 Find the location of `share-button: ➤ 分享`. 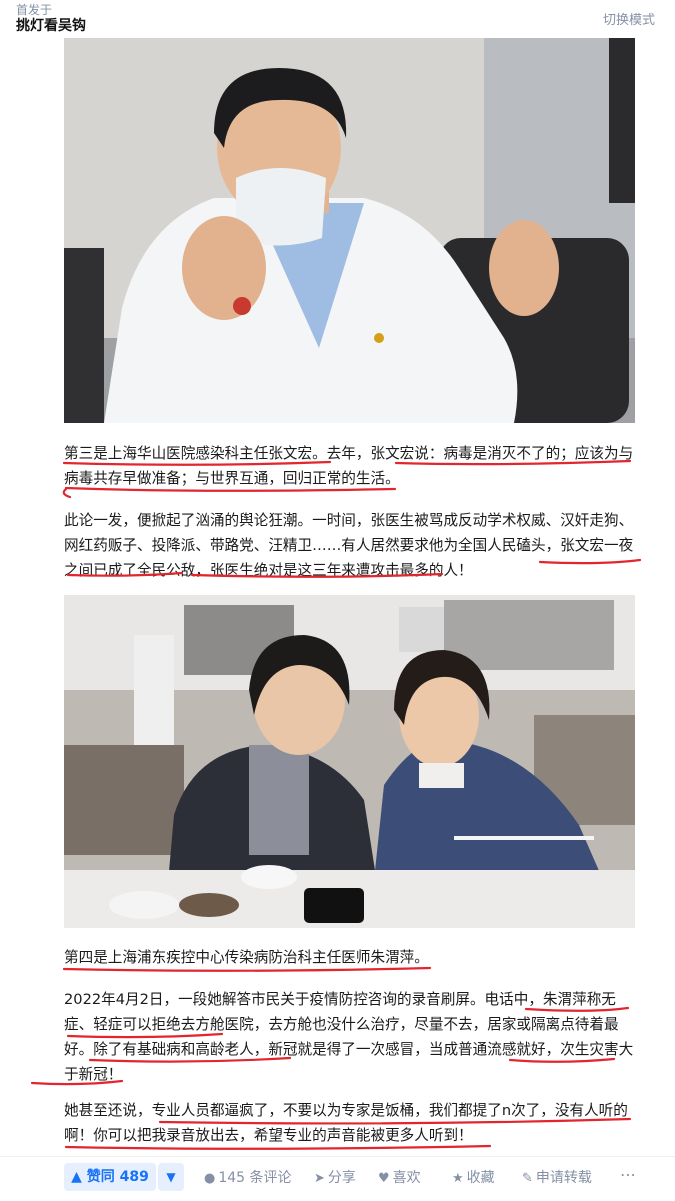

share-button: ➤ 分享 is located at coordinates (335, 1178).